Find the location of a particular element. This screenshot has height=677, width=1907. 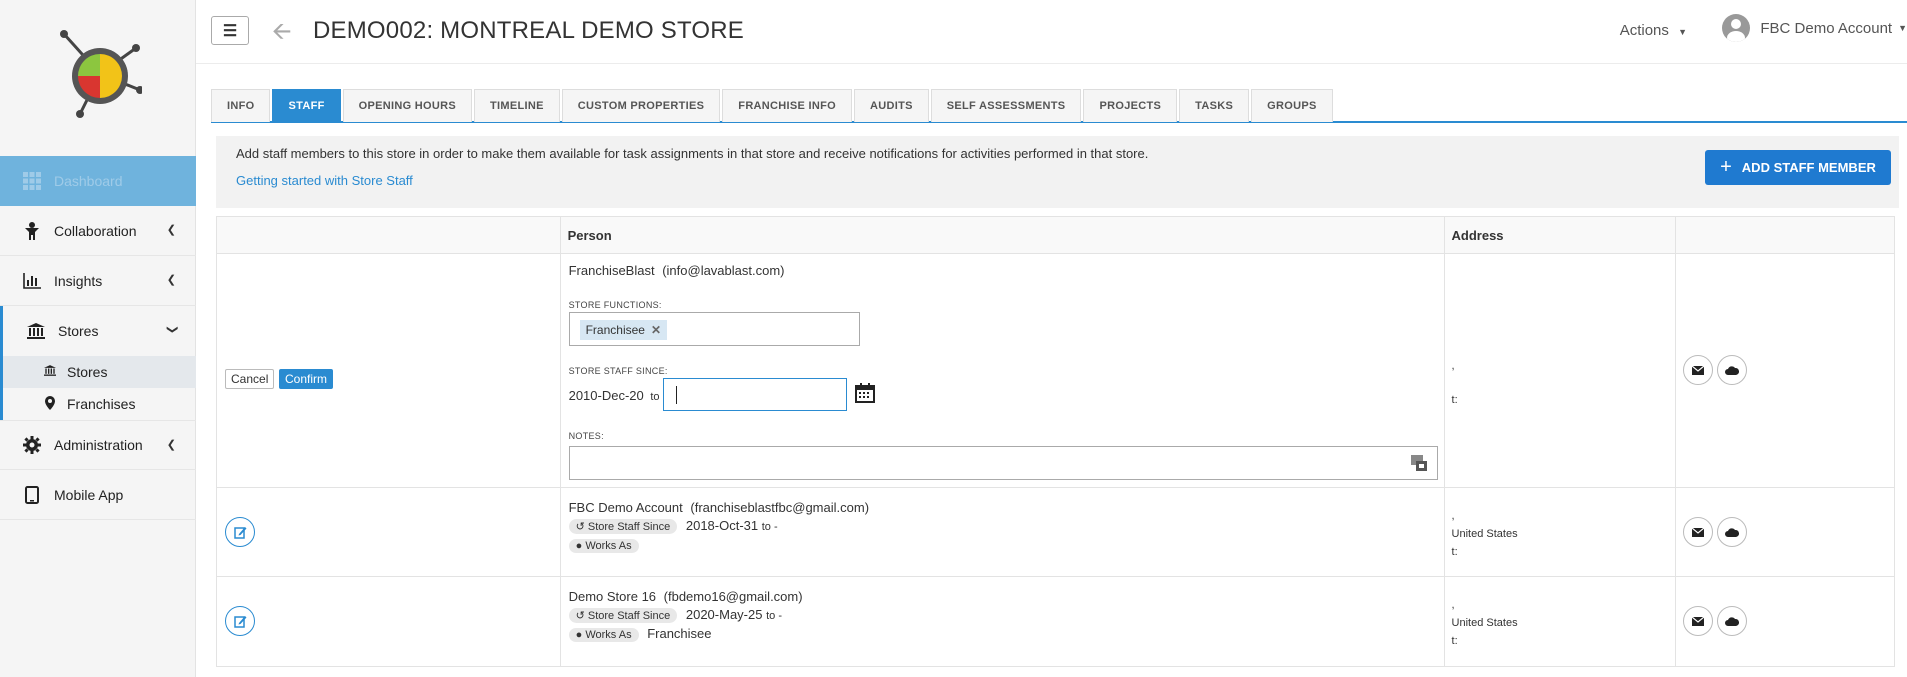

works-as-line: ● Works As is located at coordinates (606, 545).